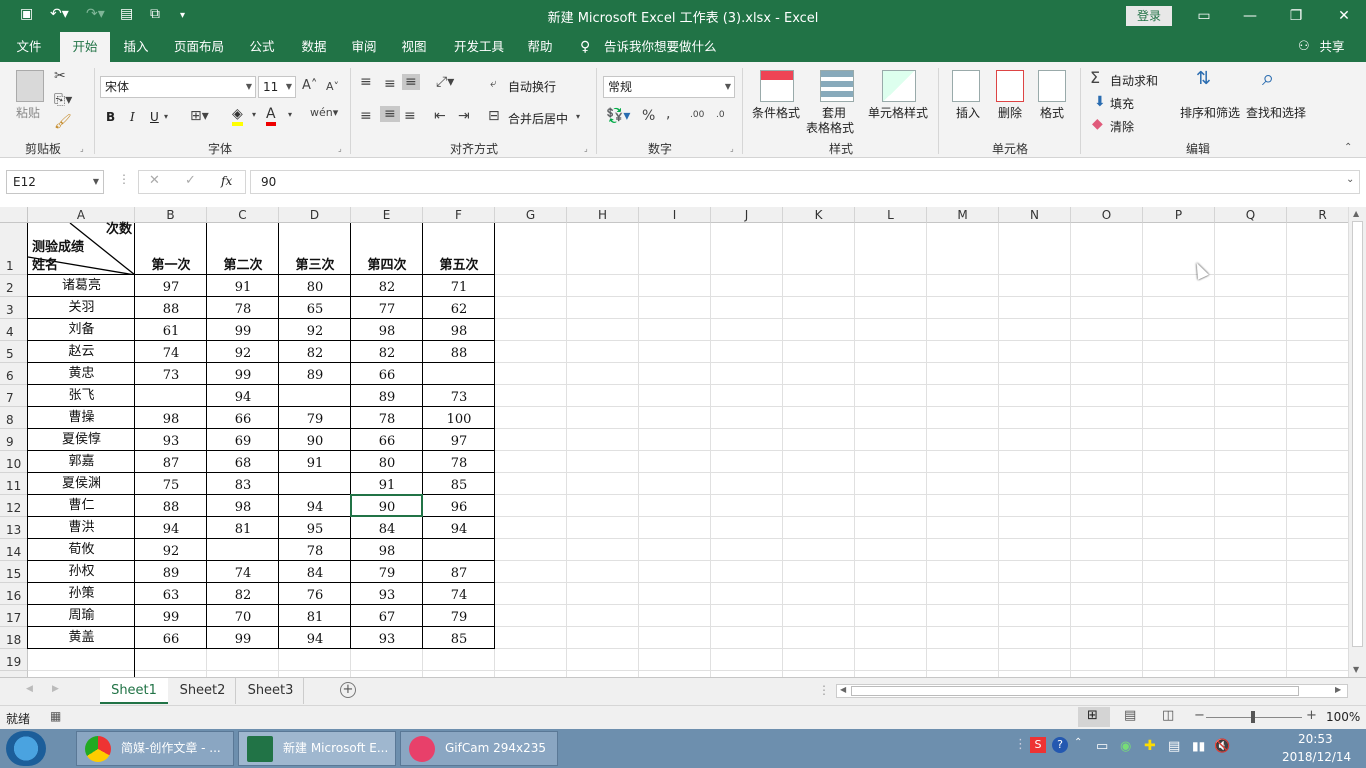  Describe the element at coordinates (171, 572) in the screenshot. I see `score-cell: 89` at that location.